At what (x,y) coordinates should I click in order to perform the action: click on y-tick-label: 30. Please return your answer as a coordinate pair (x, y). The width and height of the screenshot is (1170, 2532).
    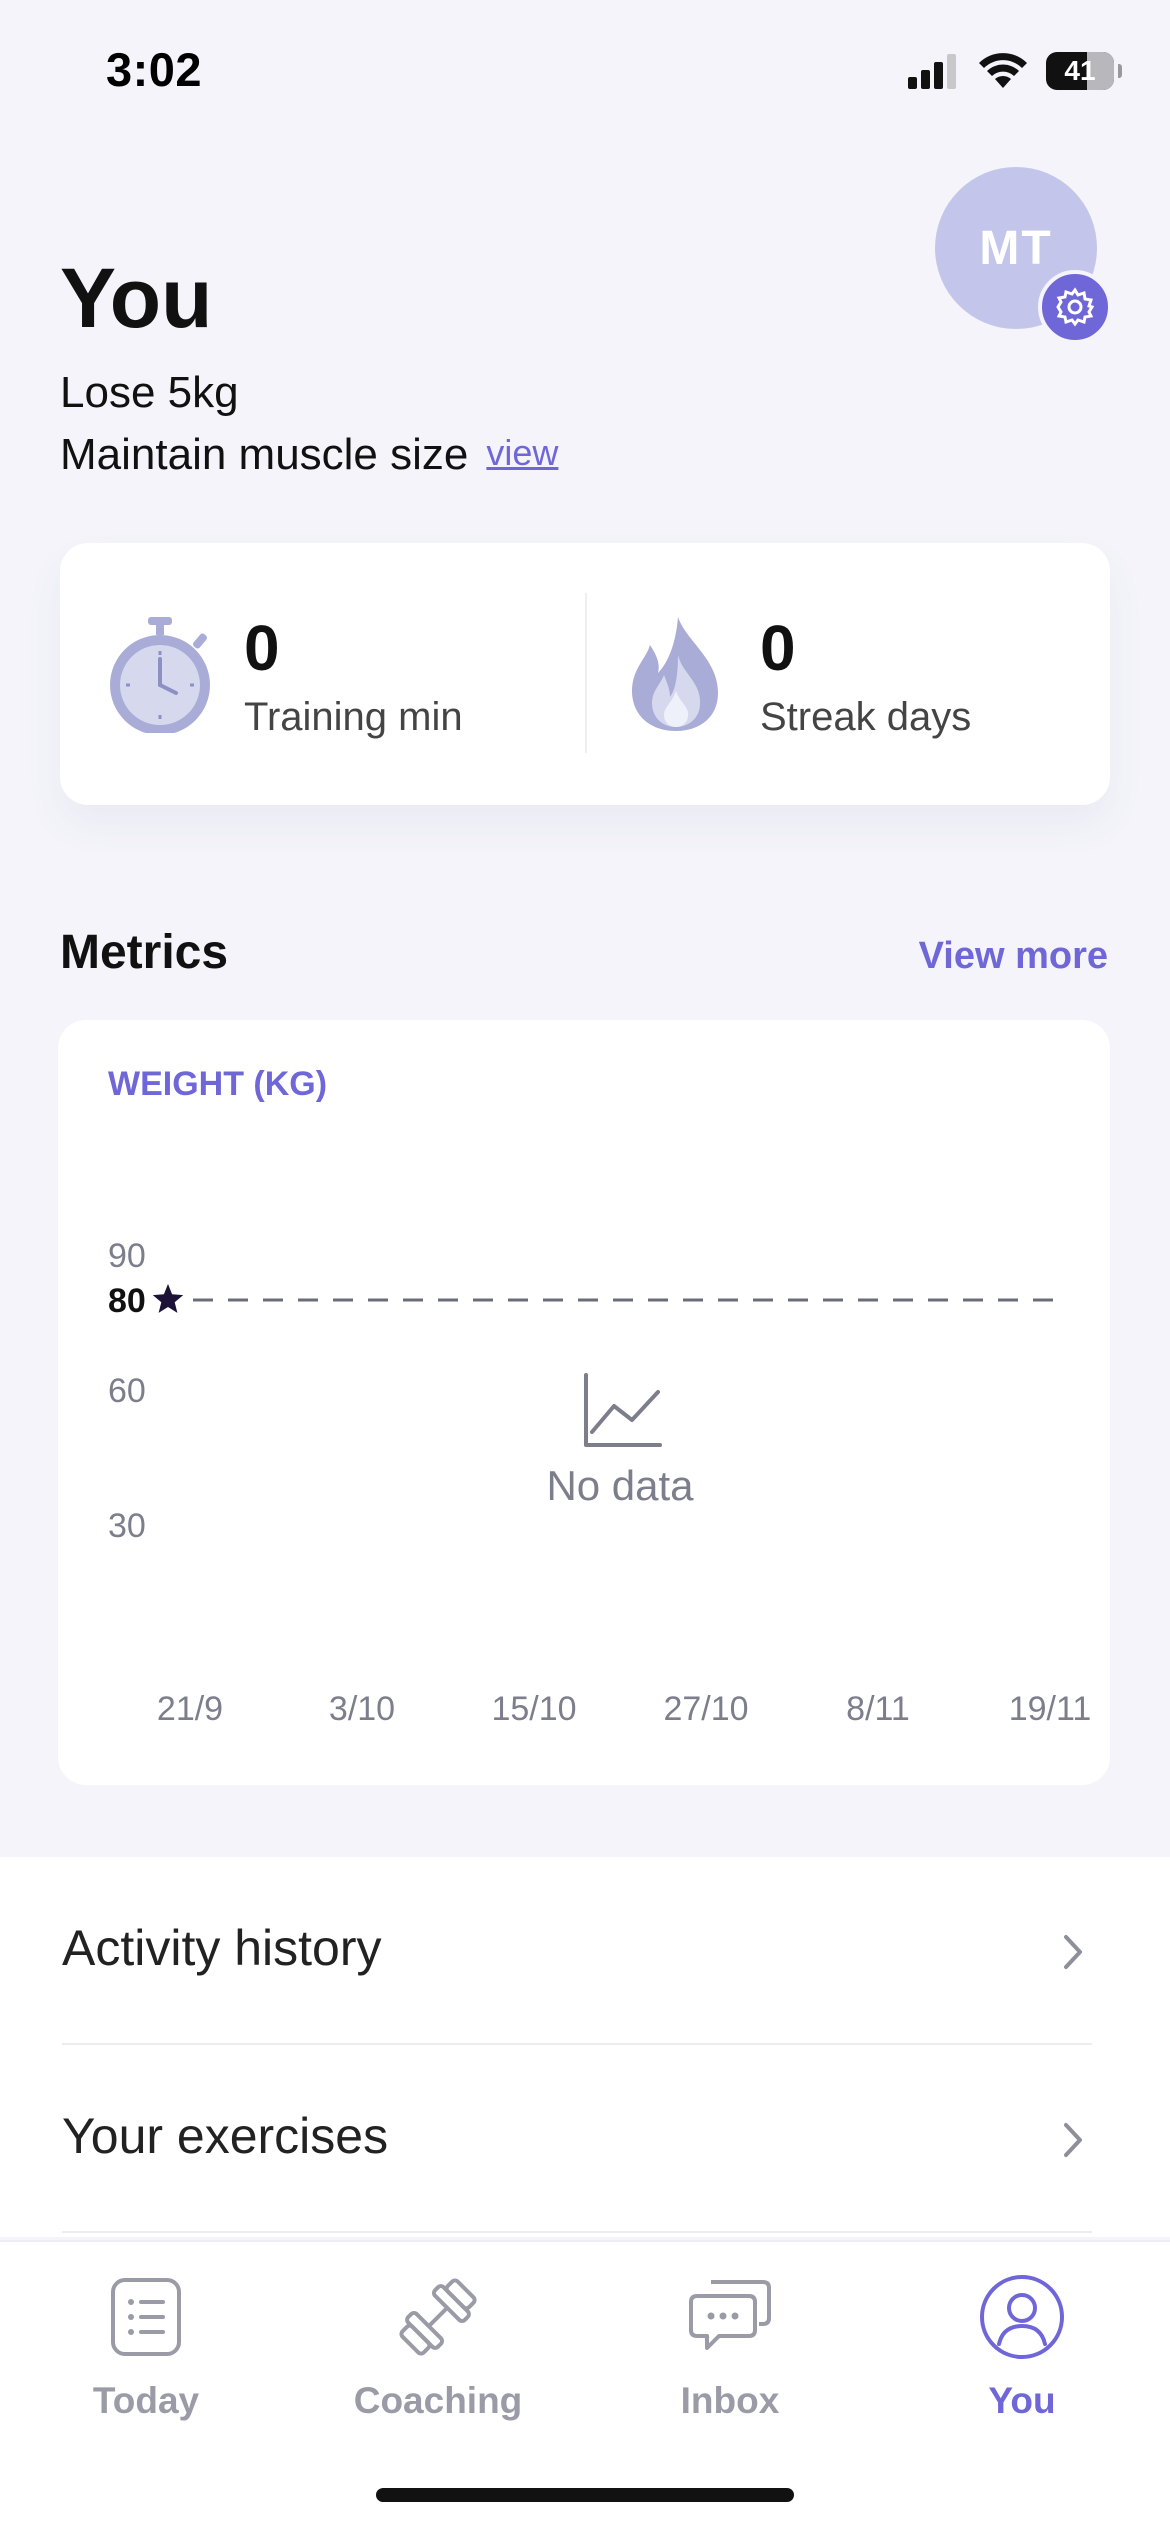
    Looking at the image, I should click on (127, 1526).